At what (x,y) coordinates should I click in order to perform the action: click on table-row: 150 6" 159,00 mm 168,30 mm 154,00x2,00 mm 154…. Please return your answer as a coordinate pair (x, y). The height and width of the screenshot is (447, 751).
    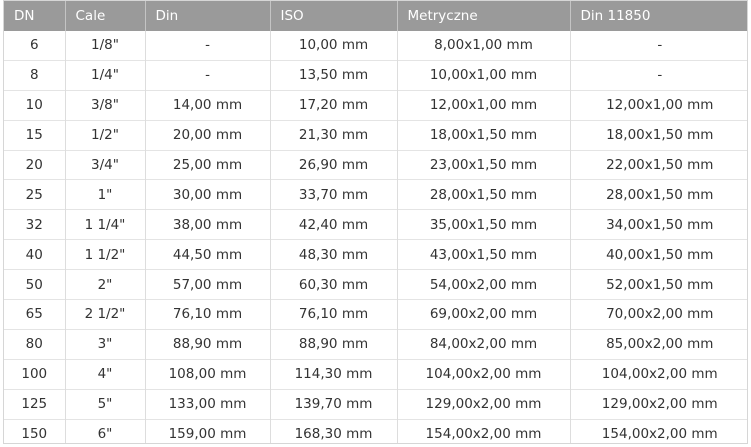
    Looking at the image, I should click on (375, 430).